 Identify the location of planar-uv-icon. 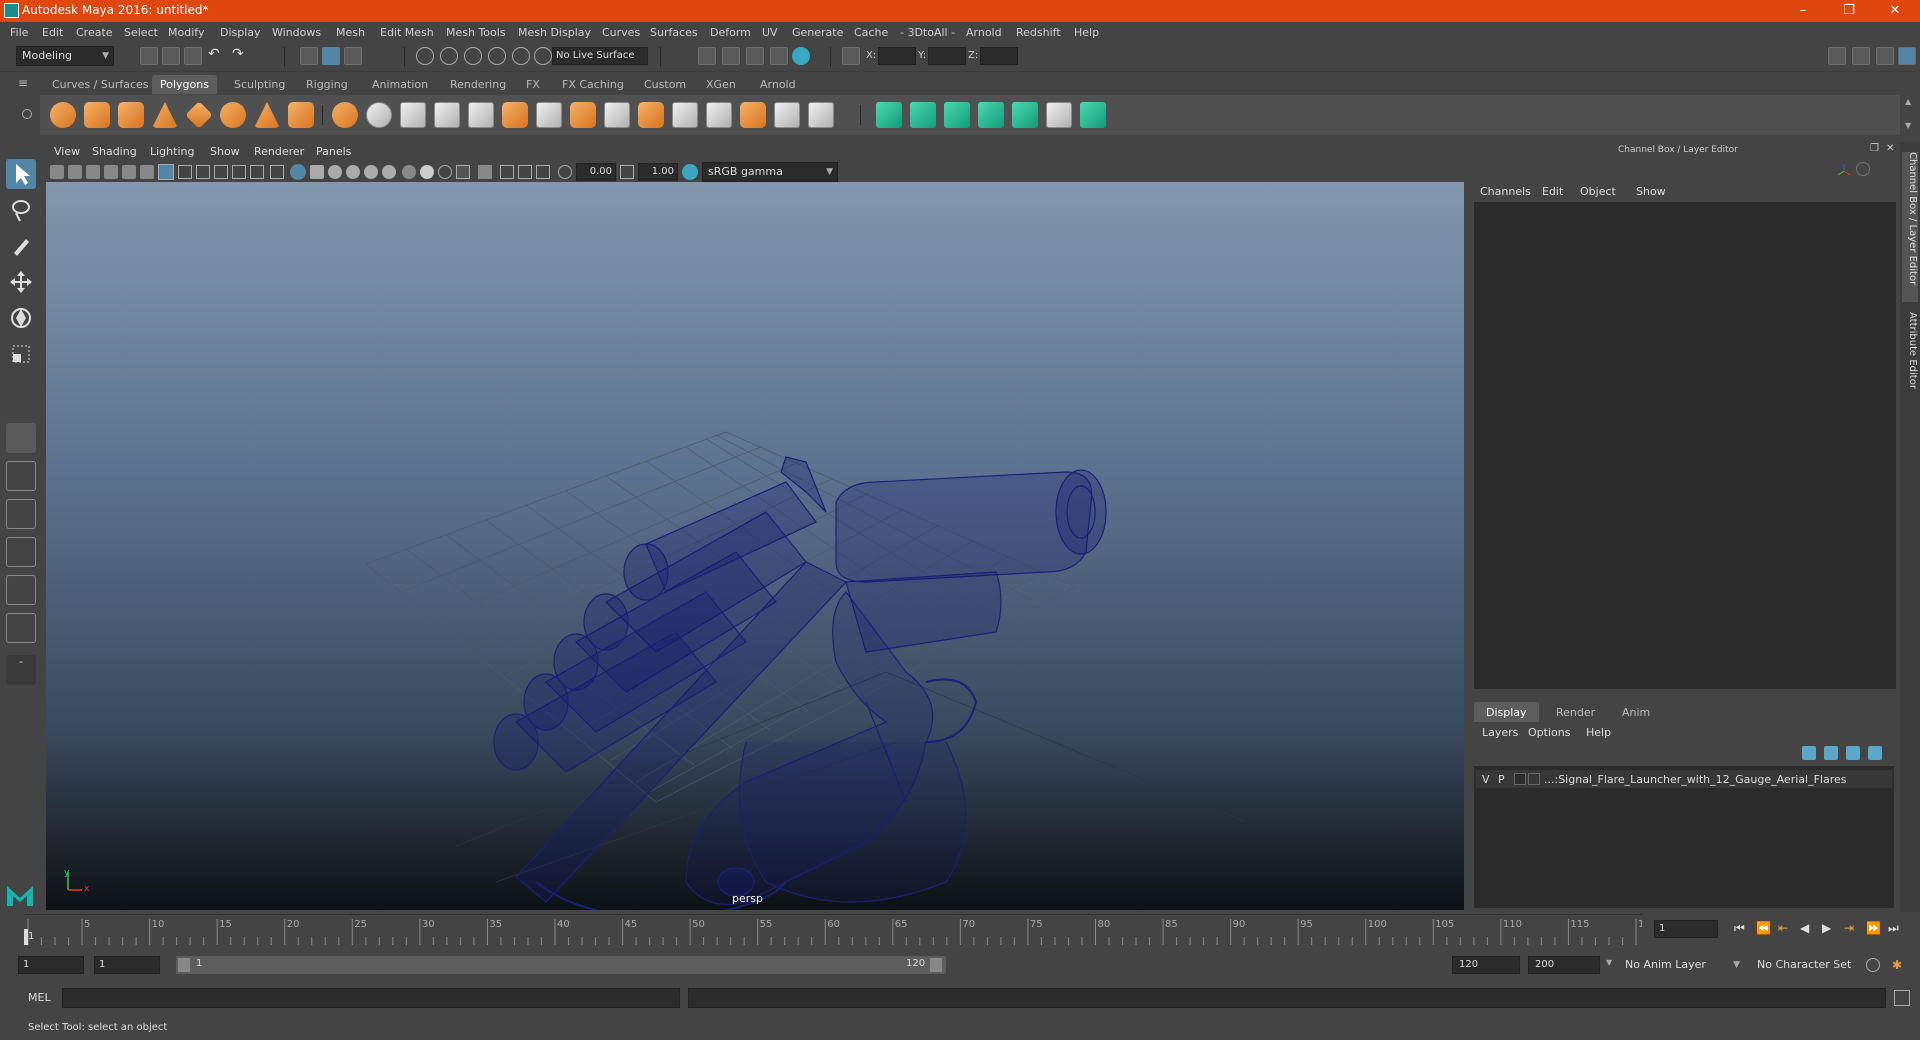
(889, 115).